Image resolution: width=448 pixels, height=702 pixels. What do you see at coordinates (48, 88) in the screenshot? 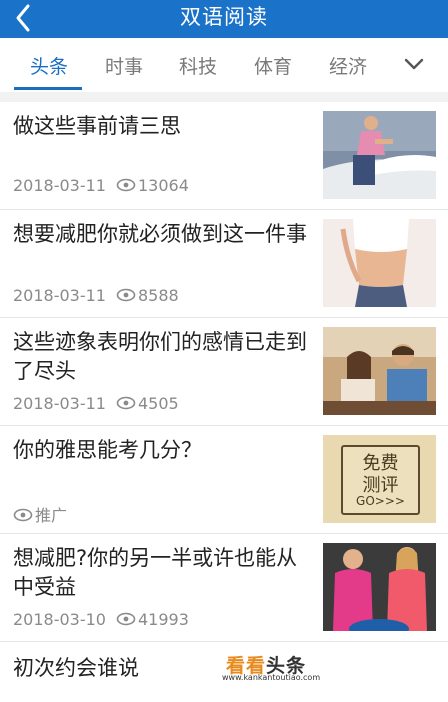
I see `active-tab-indicator` at bounding box center [48, 88].